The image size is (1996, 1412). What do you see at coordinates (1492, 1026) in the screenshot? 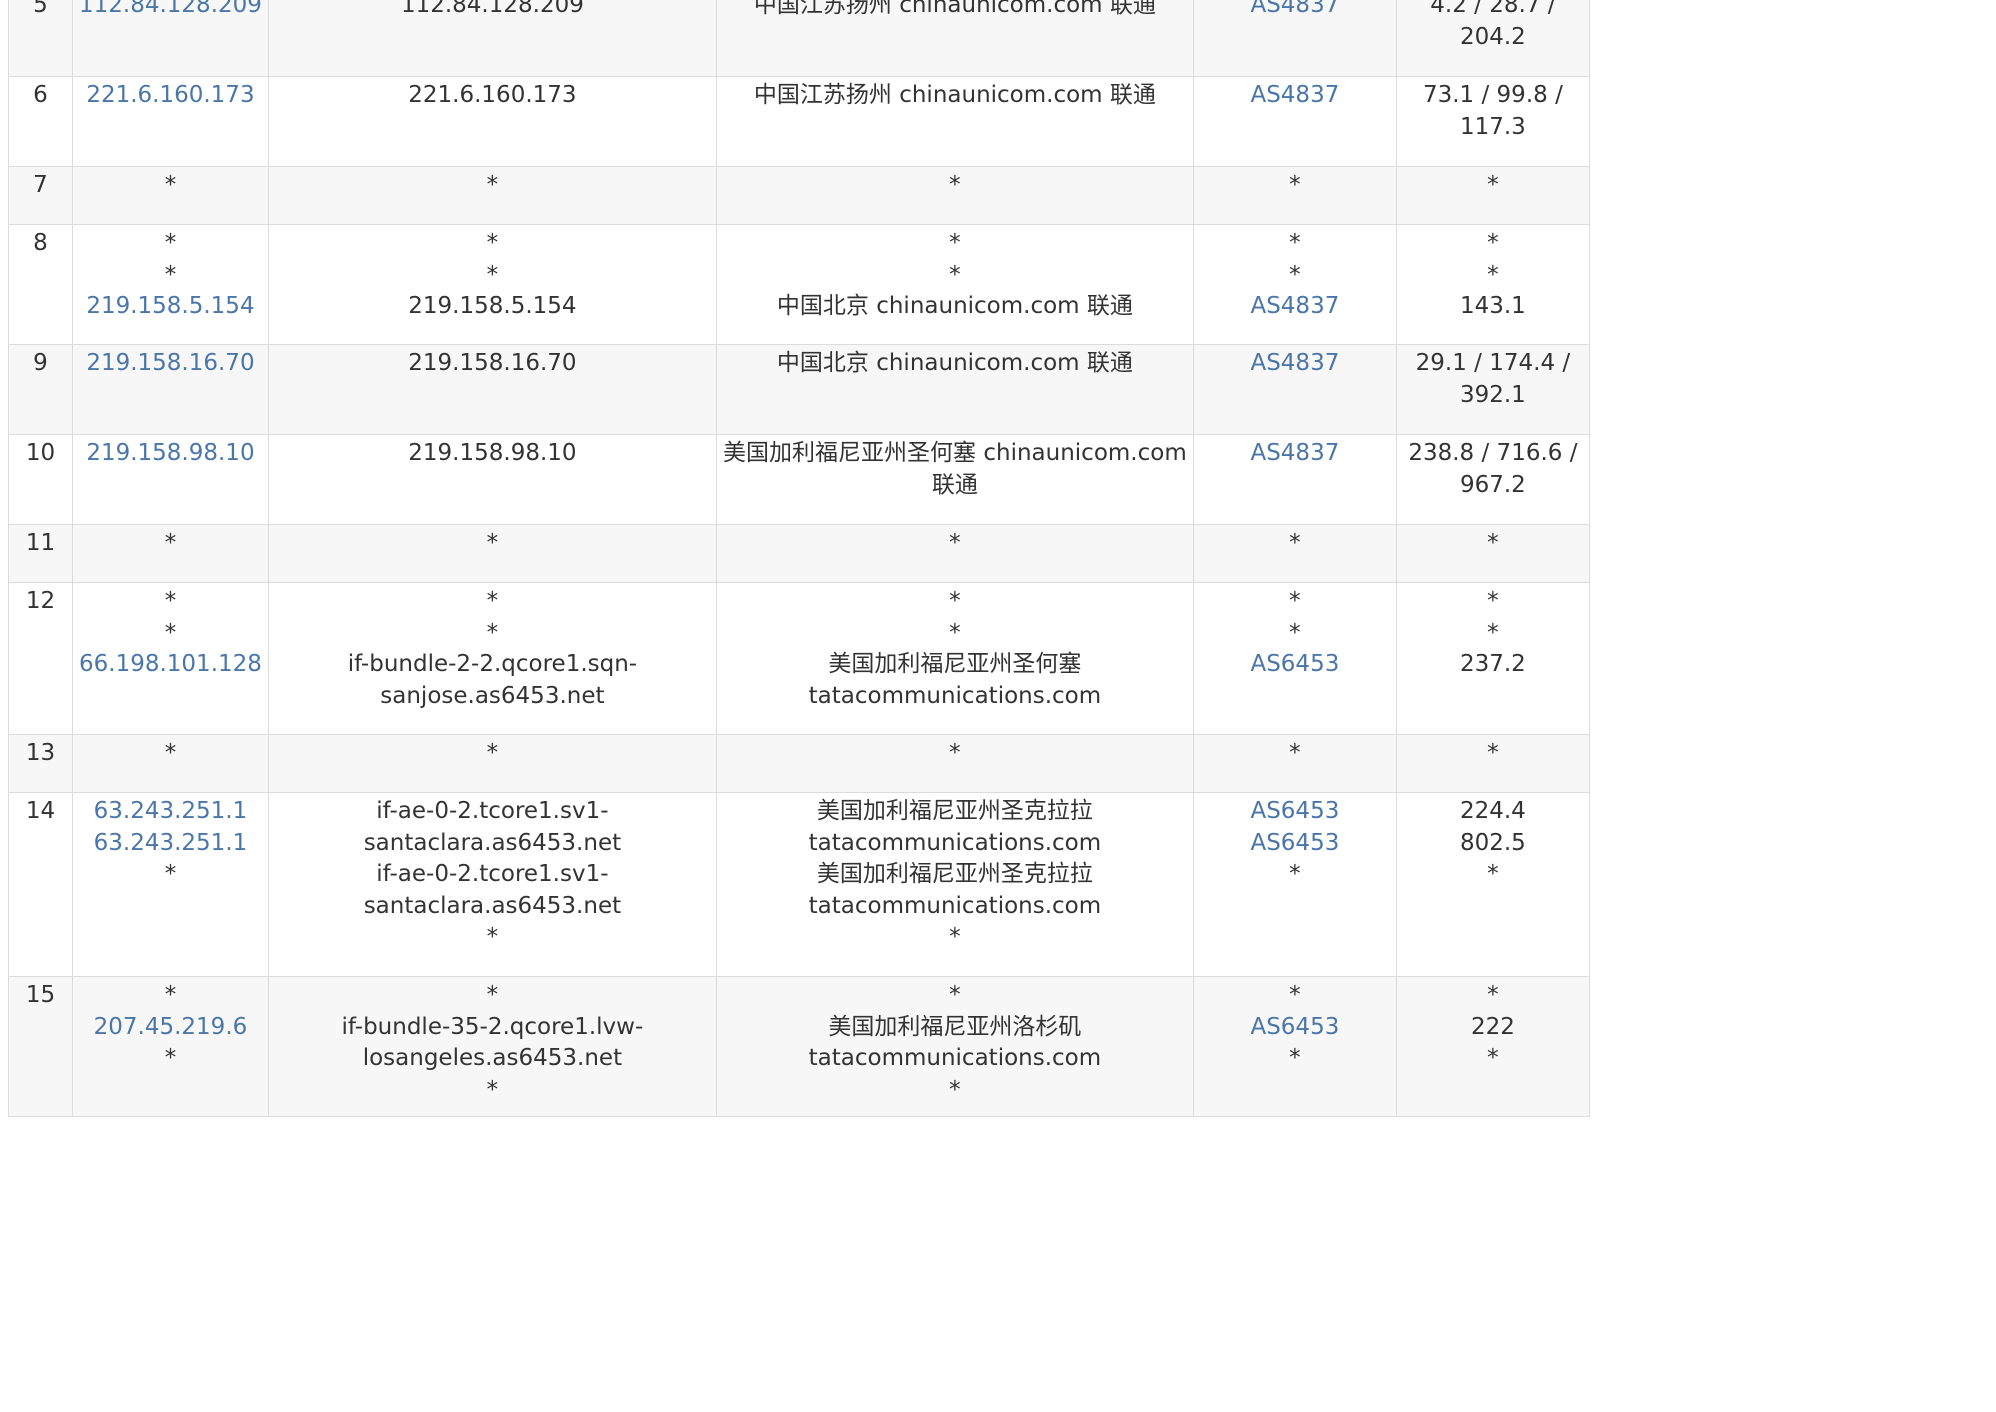
I see `latency-text: 222` at bounding box center [1492, 1026].